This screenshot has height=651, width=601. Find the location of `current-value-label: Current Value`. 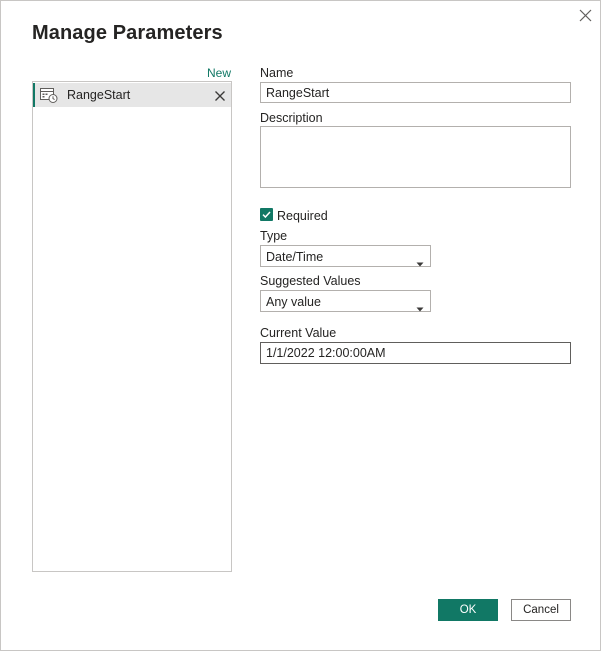

current-value-label: Current Value is located at coordinates (298, 333).